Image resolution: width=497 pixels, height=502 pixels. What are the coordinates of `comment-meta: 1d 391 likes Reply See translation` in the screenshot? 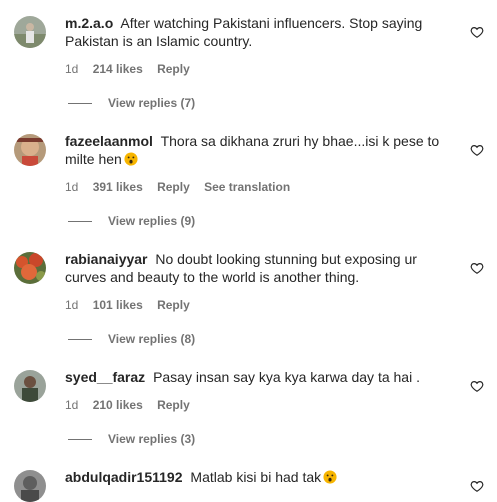 It's located at (183, 187).